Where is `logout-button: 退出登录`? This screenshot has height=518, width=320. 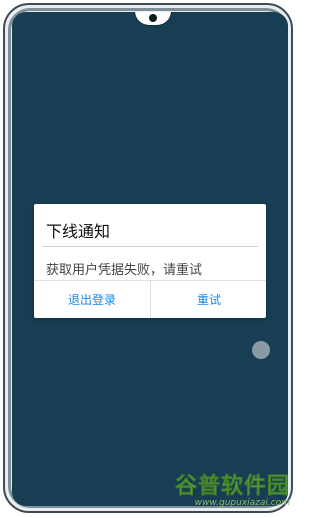 logout-button: 退出登录 is located at coordinates (92, 299).